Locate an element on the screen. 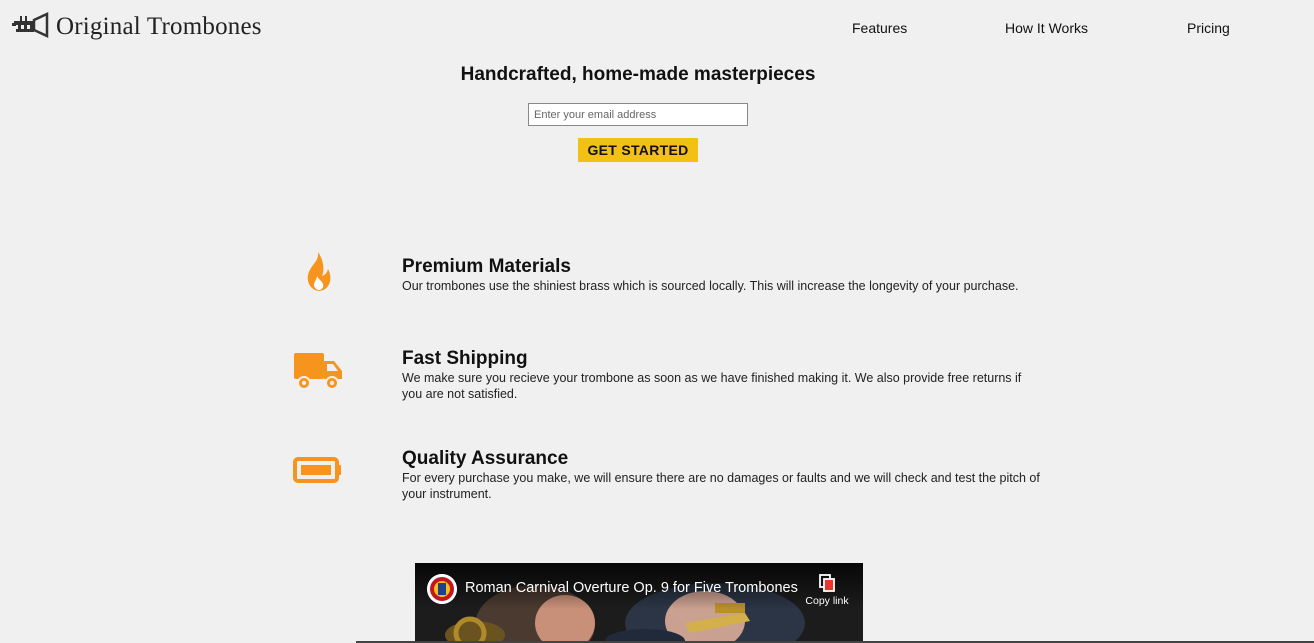 The height and width of the screenshot is (643, 1314). main-nav: Features How It Works Pricing is located at coordinates (657, 30).